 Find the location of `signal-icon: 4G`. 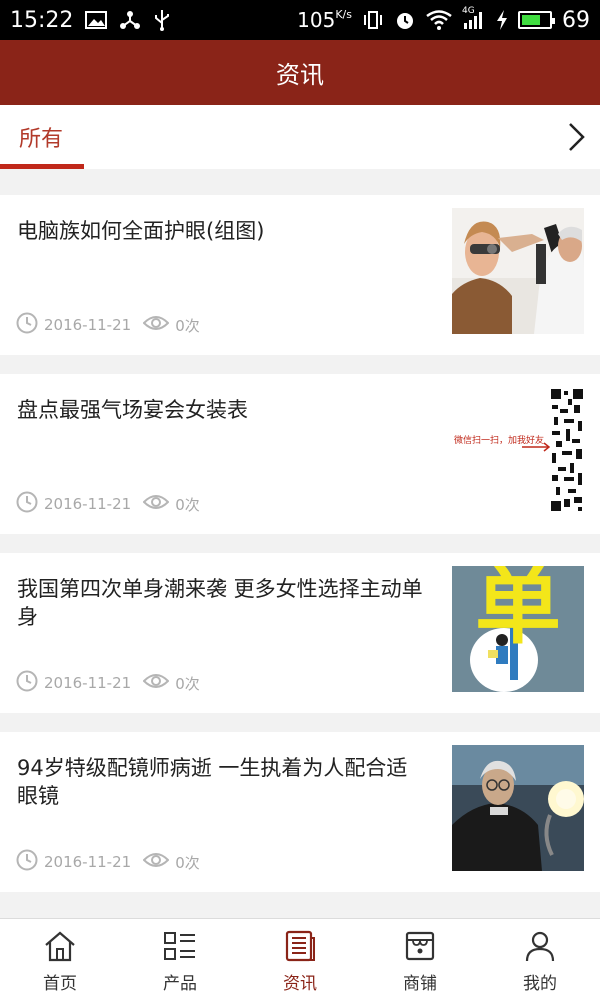

signal-icon: 4G is located at coordinates (474, 18).